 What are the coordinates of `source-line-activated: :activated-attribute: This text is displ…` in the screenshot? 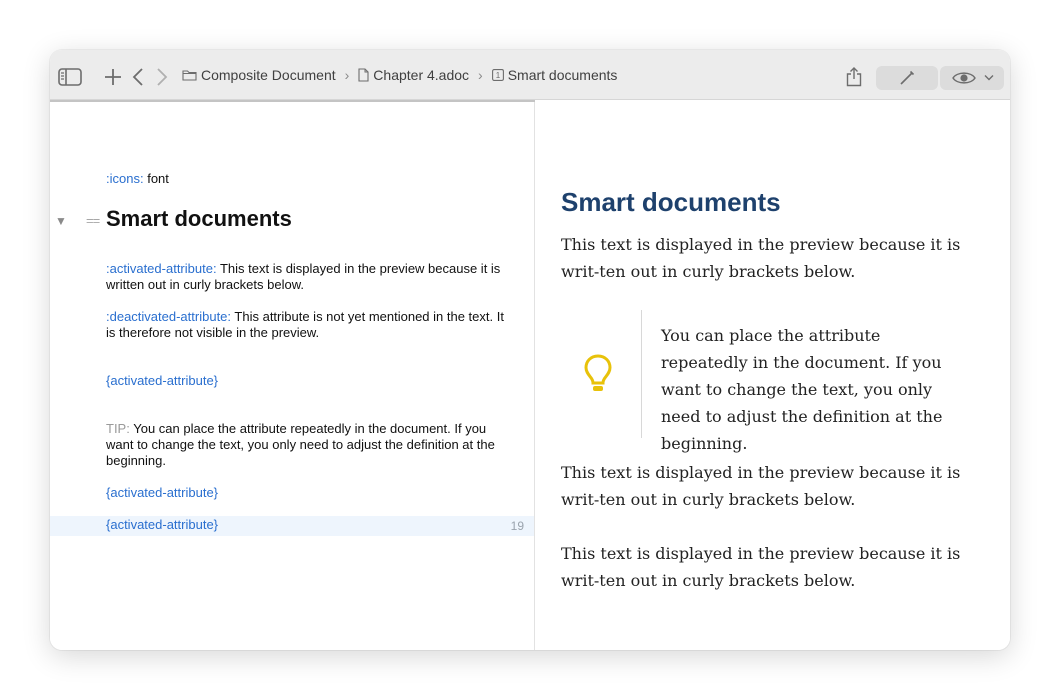 It's located at (306, 277).